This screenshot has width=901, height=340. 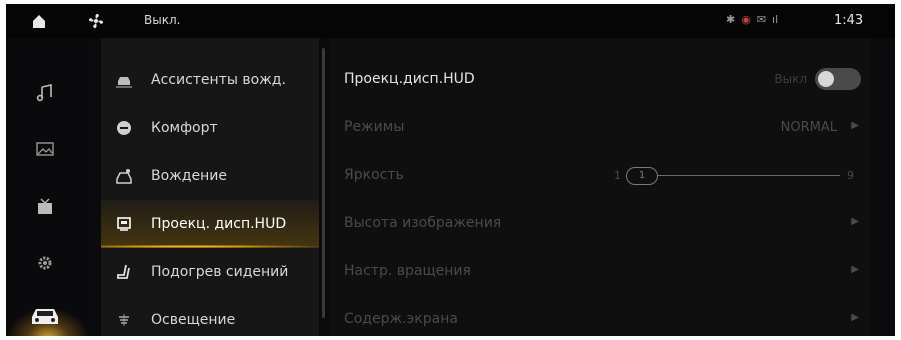 What do you see at coordinates (808, 127) in the screenshot?
I see `modes-value: NORMAL` at bounding box center [808, 127].